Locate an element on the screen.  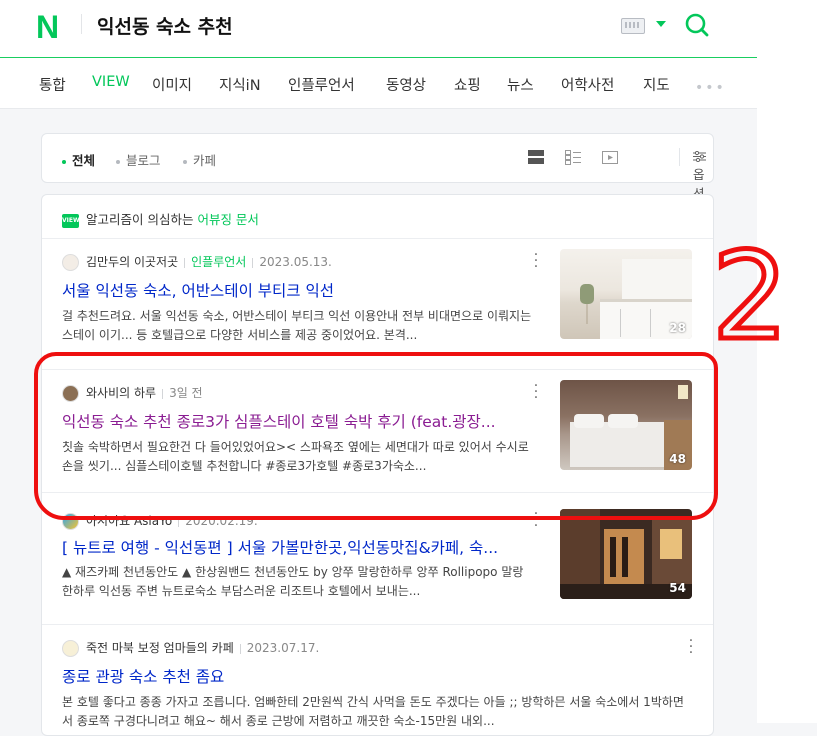
more-tabs-icon: ••• is located at coordinates (710, 88).